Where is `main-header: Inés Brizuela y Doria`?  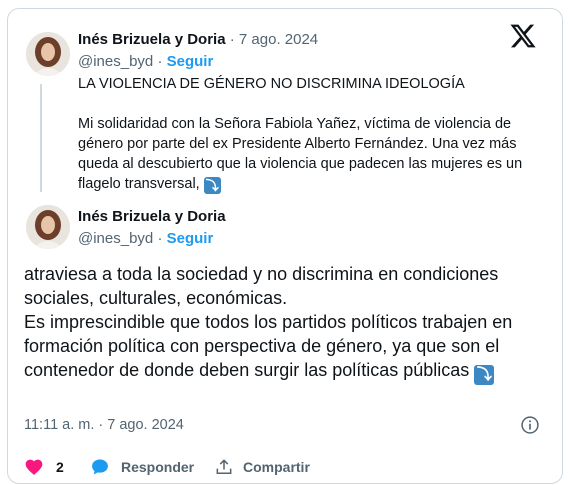 main-header: Inés Brizuela y Doria is located at coordinates (152, 217).